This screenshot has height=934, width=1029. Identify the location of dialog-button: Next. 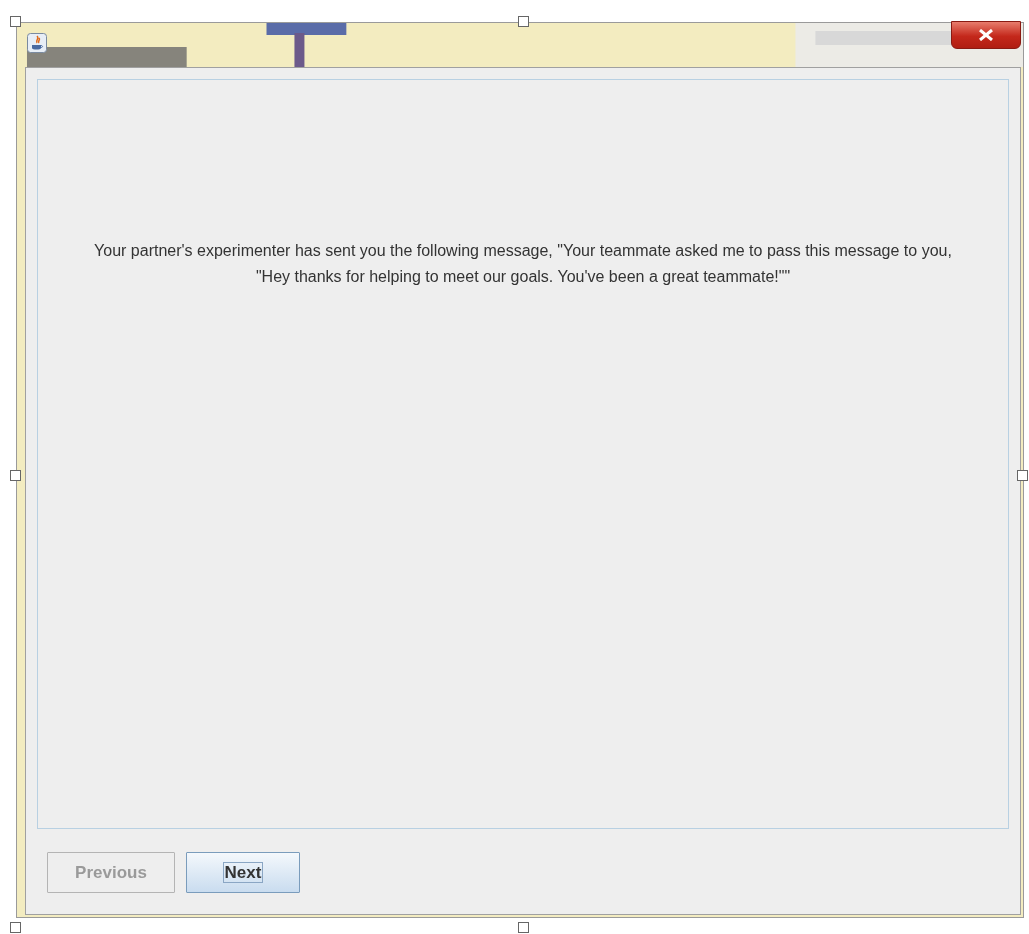
(243, 872).